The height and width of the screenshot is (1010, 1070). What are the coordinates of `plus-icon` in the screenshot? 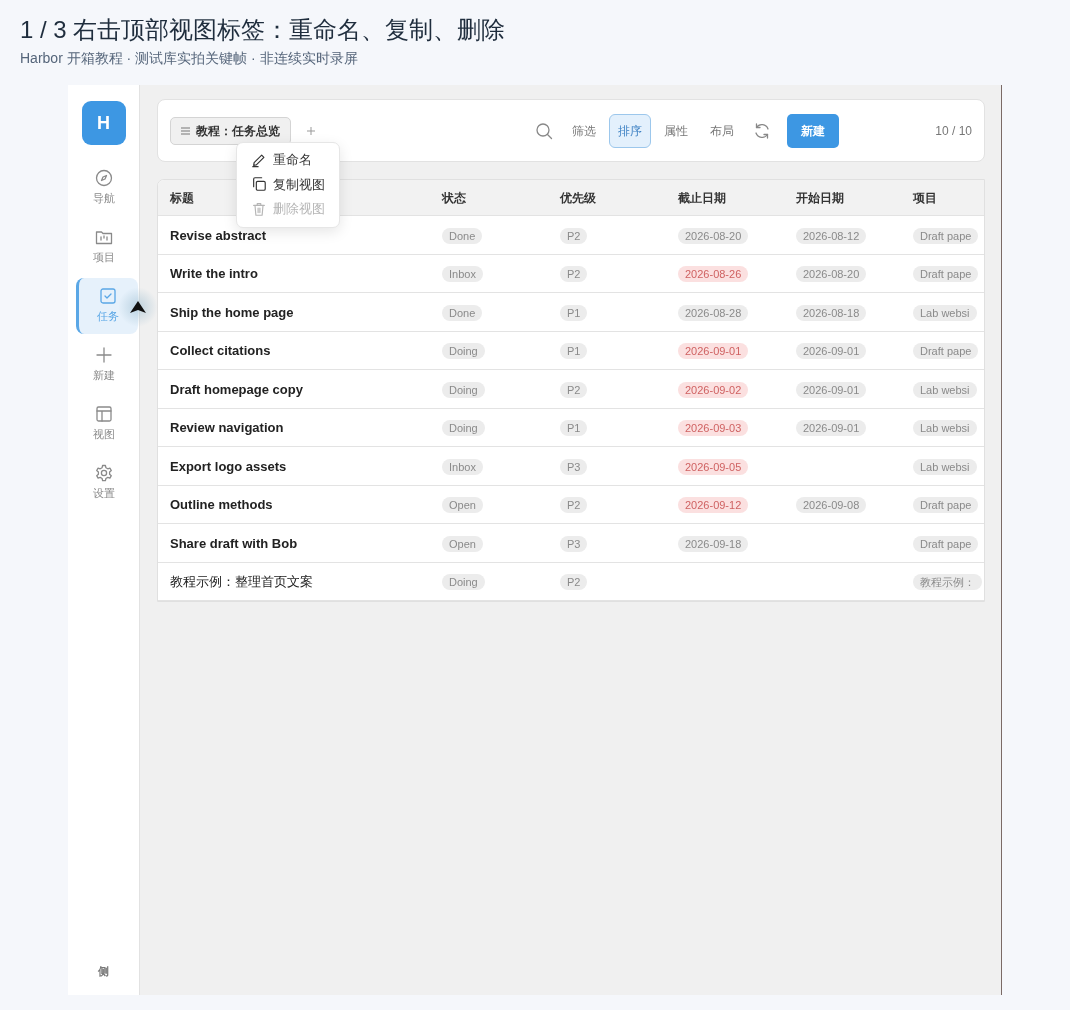 It's located at (103, 355).